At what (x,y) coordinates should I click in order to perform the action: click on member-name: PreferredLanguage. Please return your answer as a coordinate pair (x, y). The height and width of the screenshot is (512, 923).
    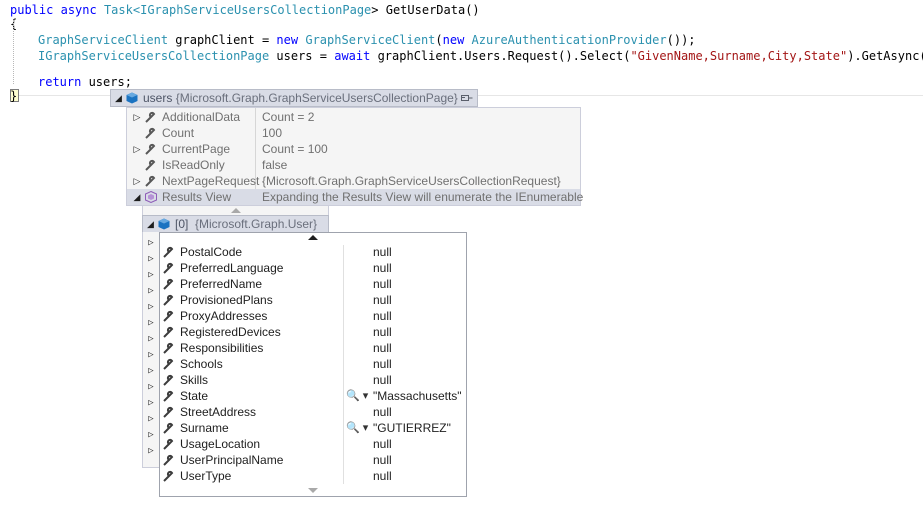
    Looking at the image, I should click on (232, 268).